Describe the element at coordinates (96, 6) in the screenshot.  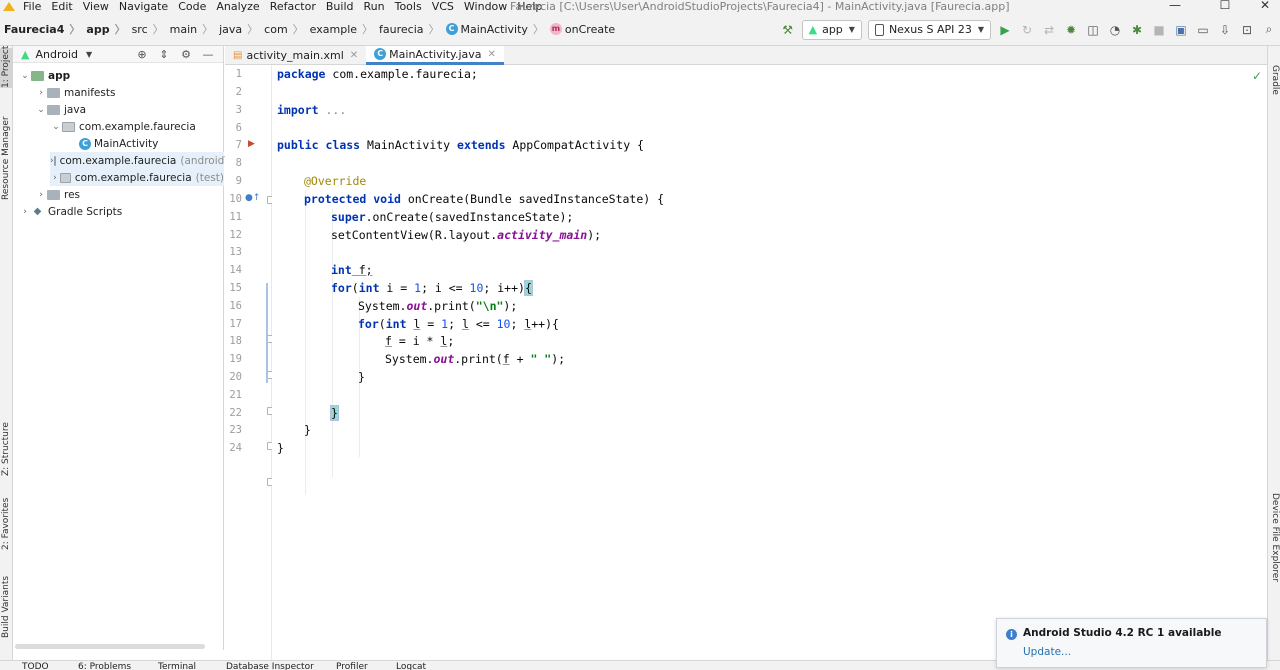
I see `menu-view: View` at that location.